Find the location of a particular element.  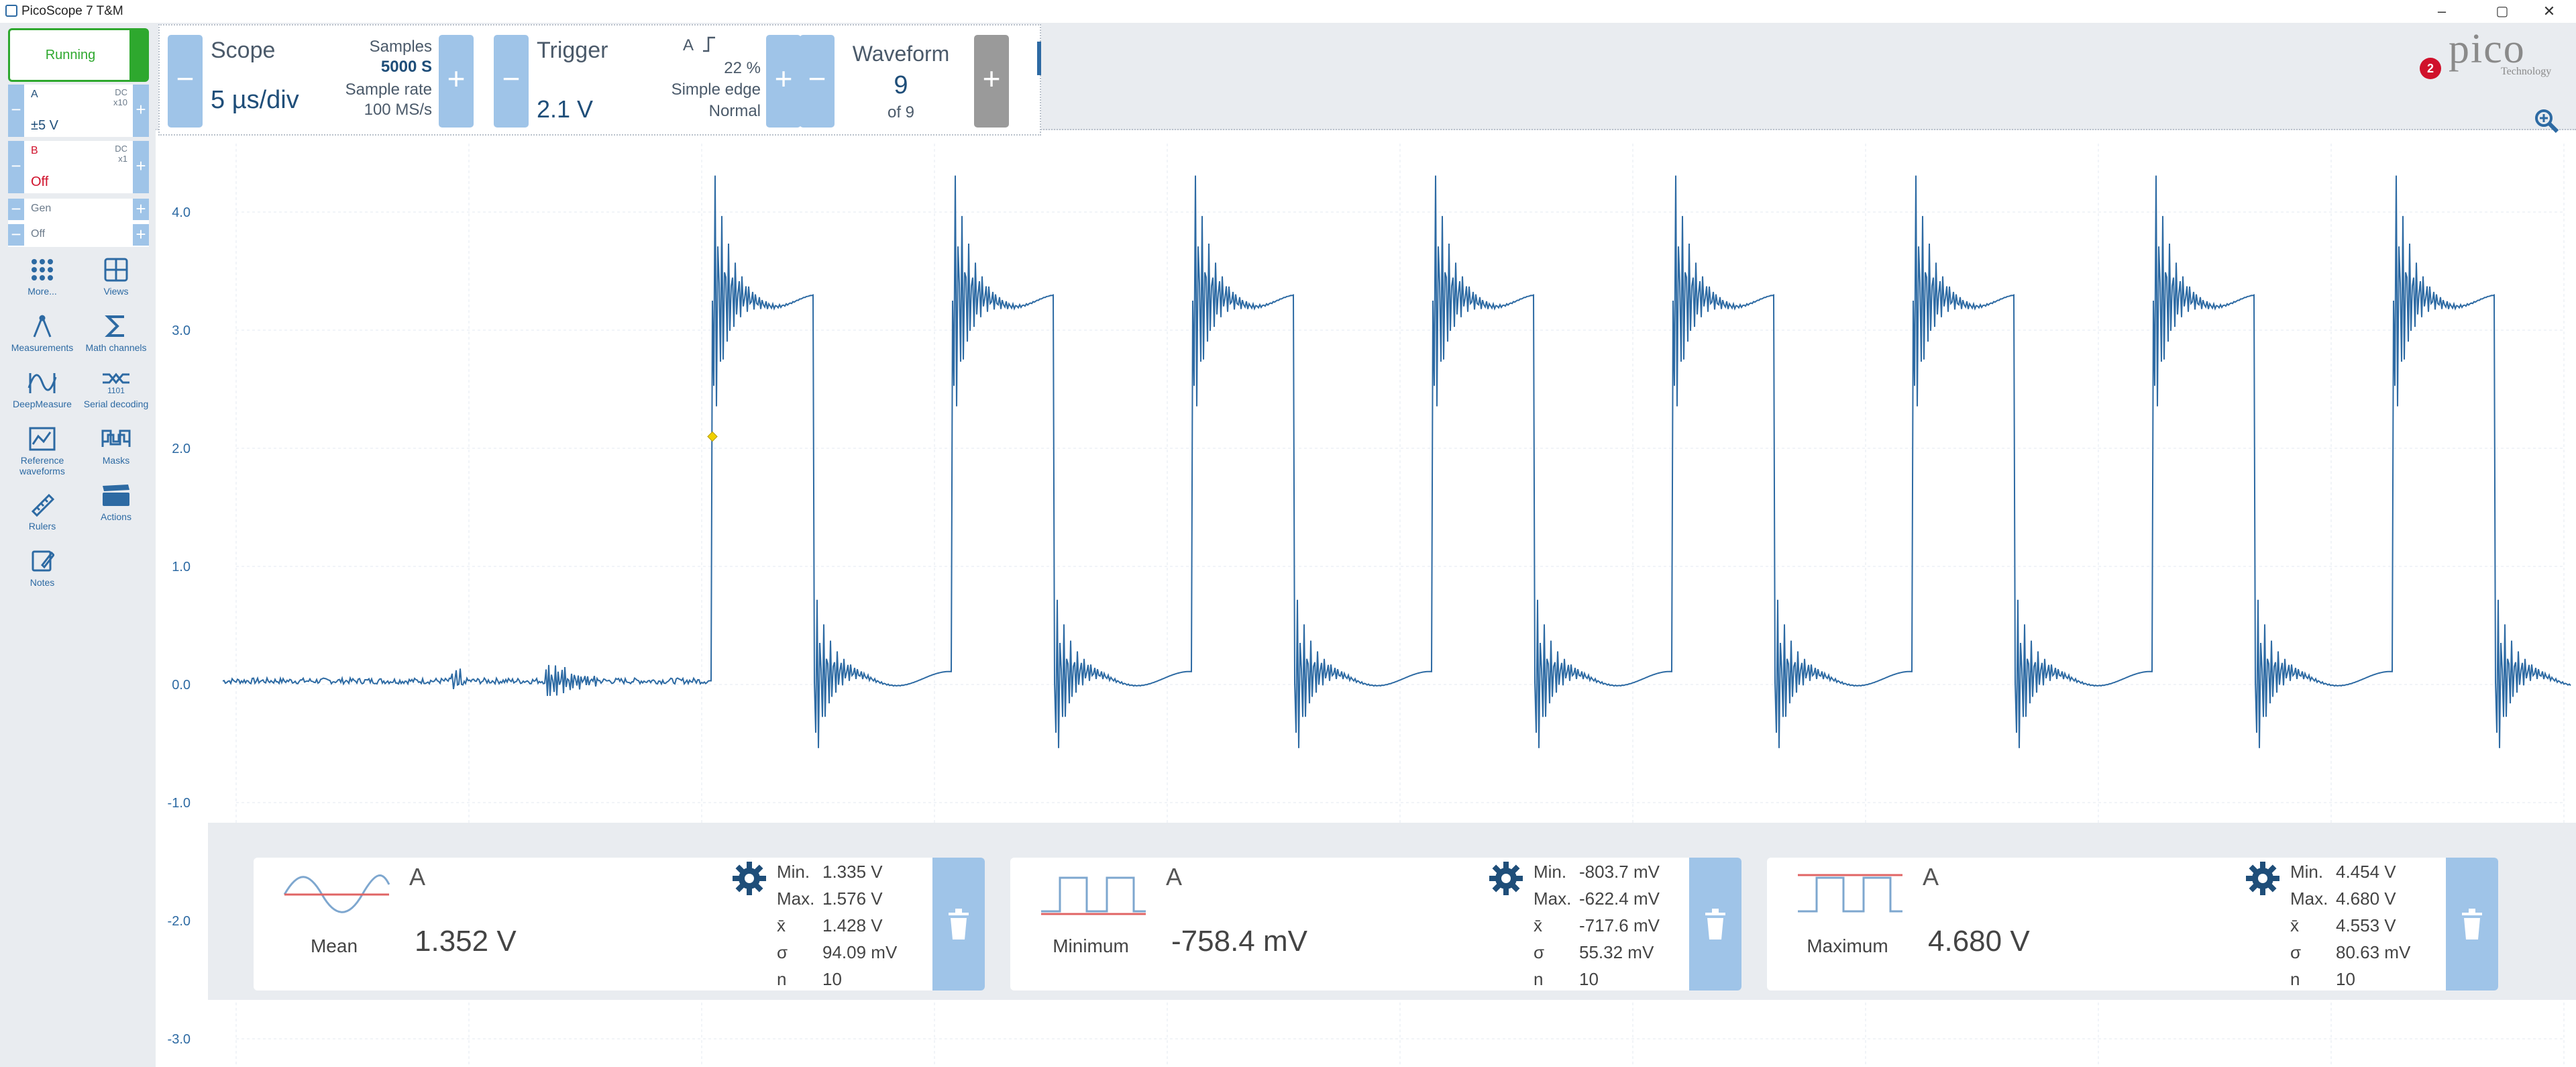

samples-value: 5000 S is located at coordinates (383, 67).